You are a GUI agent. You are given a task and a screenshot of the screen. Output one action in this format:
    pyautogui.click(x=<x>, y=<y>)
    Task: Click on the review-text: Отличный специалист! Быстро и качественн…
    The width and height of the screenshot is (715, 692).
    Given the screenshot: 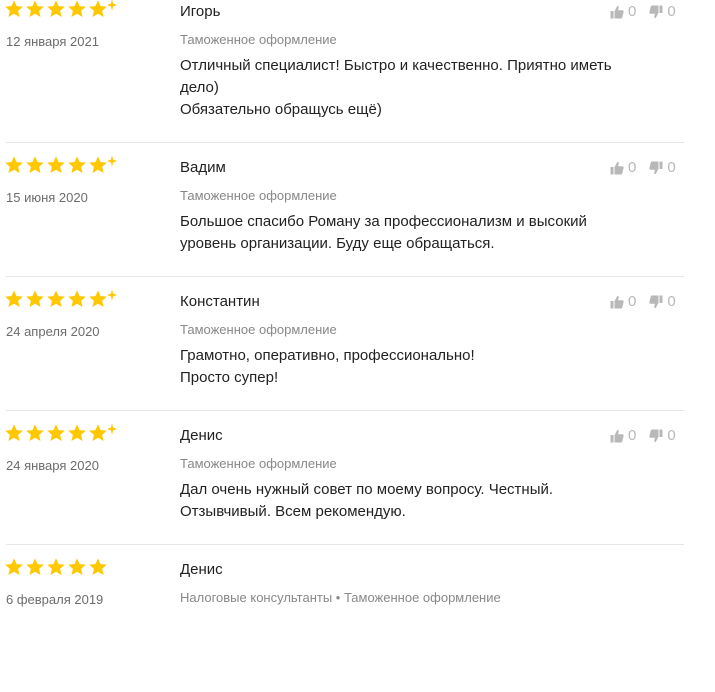 What is the action you would take?
    pyautogui.click(x=430, y=88)
    